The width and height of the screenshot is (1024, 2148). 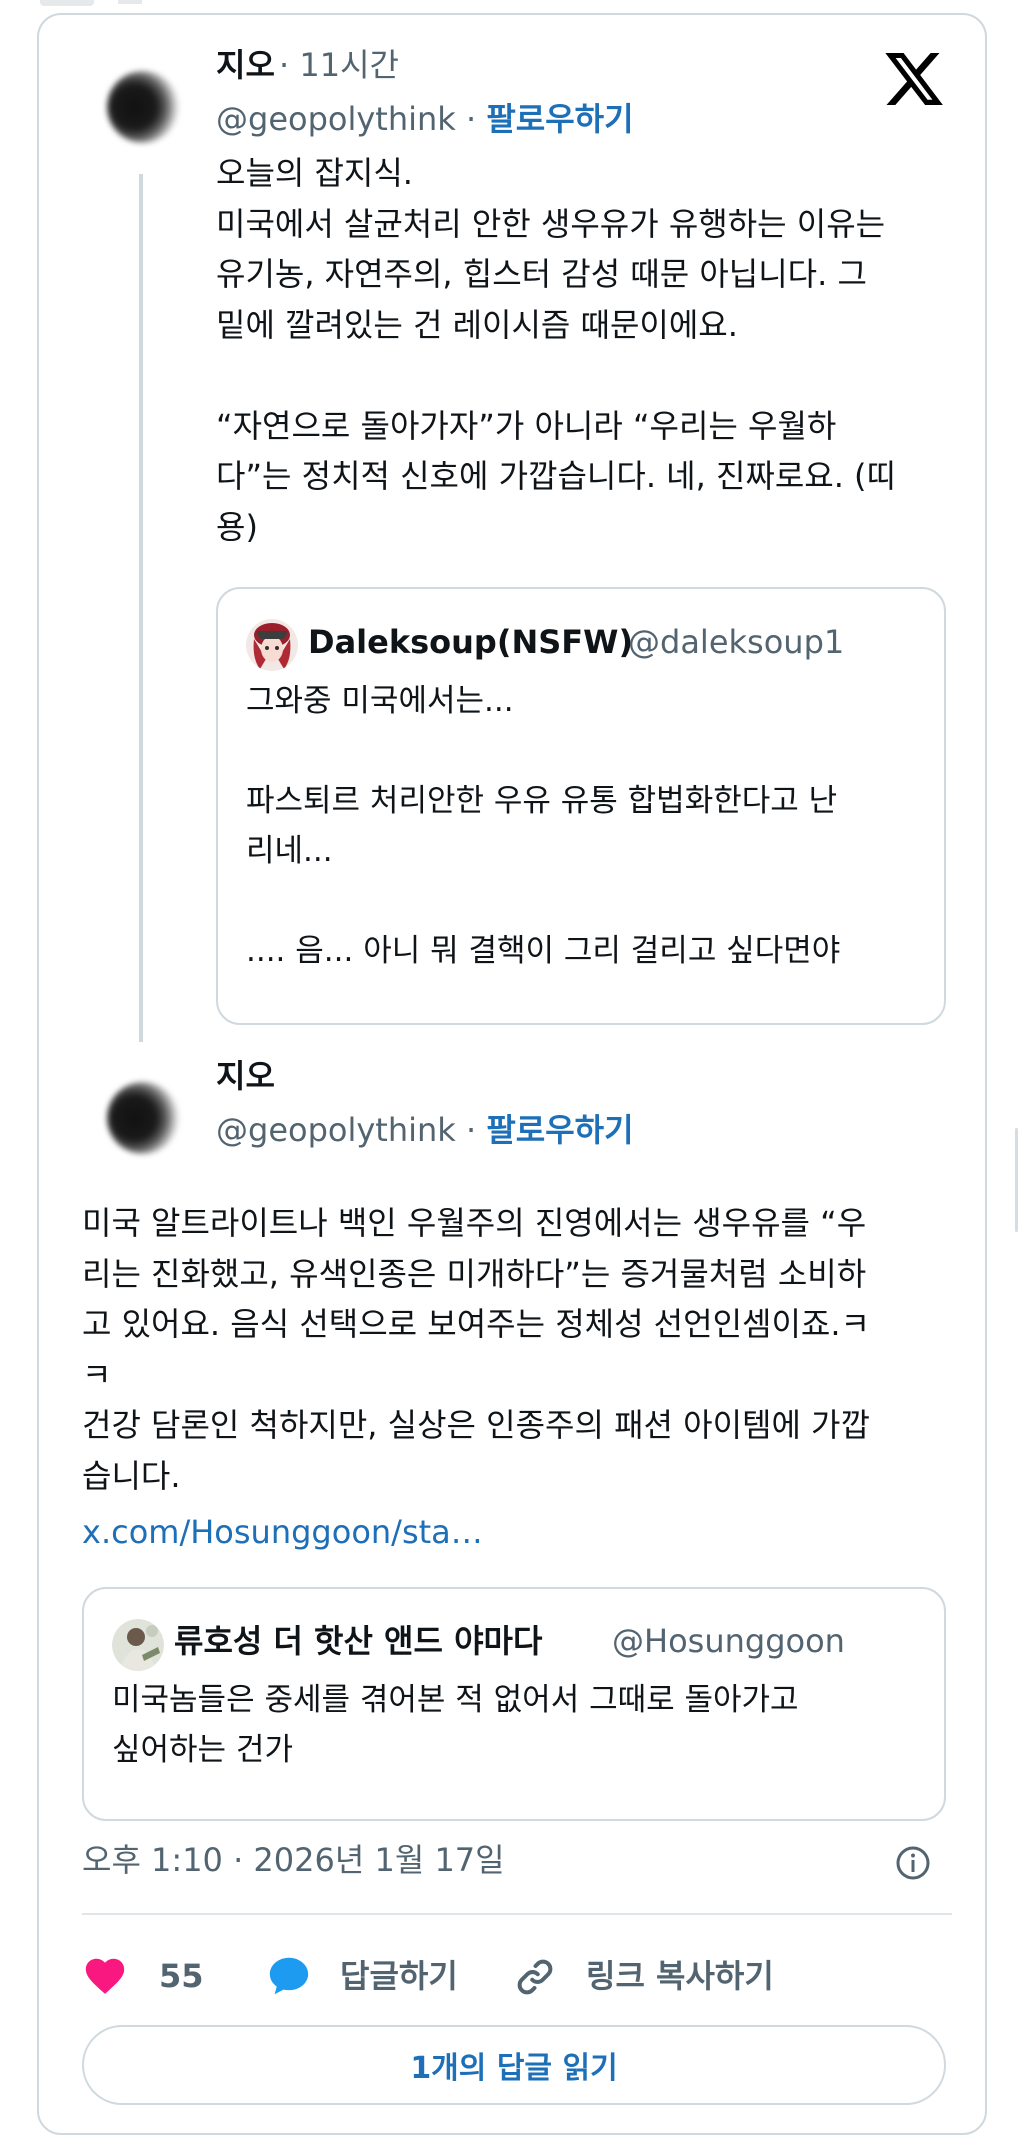 I want to click on info-icon, so click(x=913, y=1863).